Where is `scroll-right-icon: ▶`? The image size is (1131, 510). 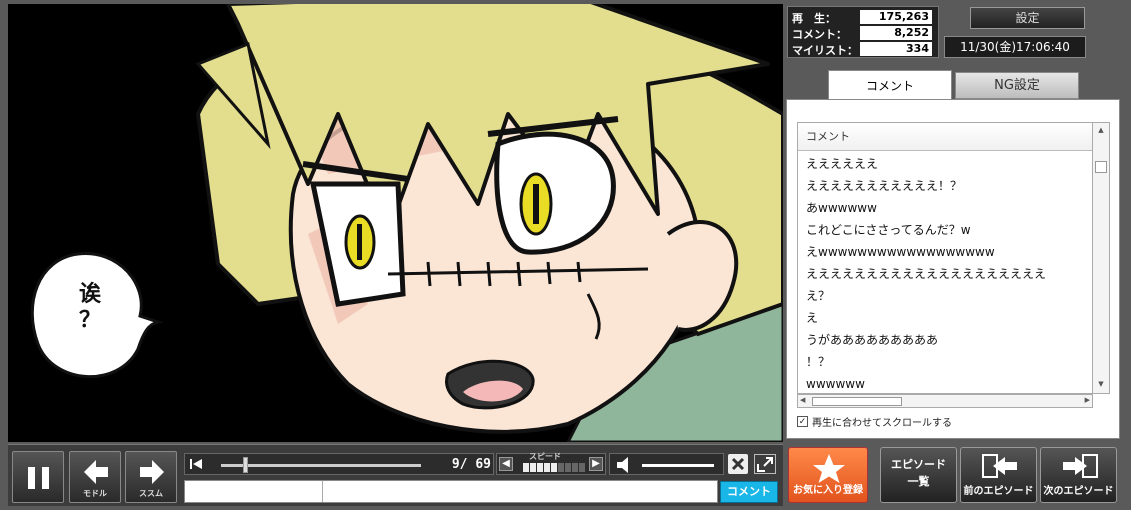 scroll-right-icon: ▶ is located at coordinates (1087, 400).